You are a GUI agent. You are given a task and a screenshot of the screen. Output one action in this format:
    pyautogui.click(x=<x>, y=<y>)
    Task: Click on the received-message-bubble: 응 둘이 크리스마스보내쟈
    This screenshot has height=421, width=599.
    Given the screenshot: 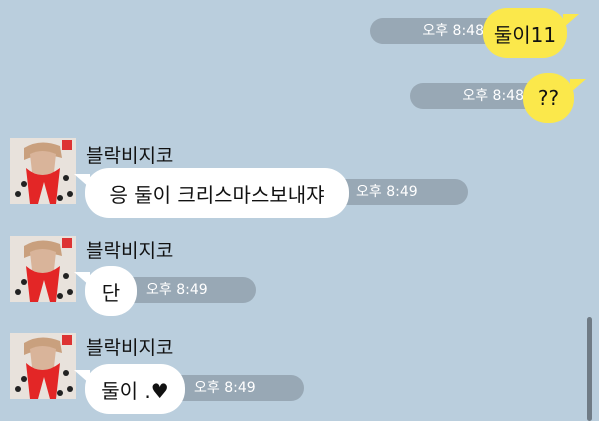 What is the action you would take?
    pyautogui.click(x=217, y=193)
    